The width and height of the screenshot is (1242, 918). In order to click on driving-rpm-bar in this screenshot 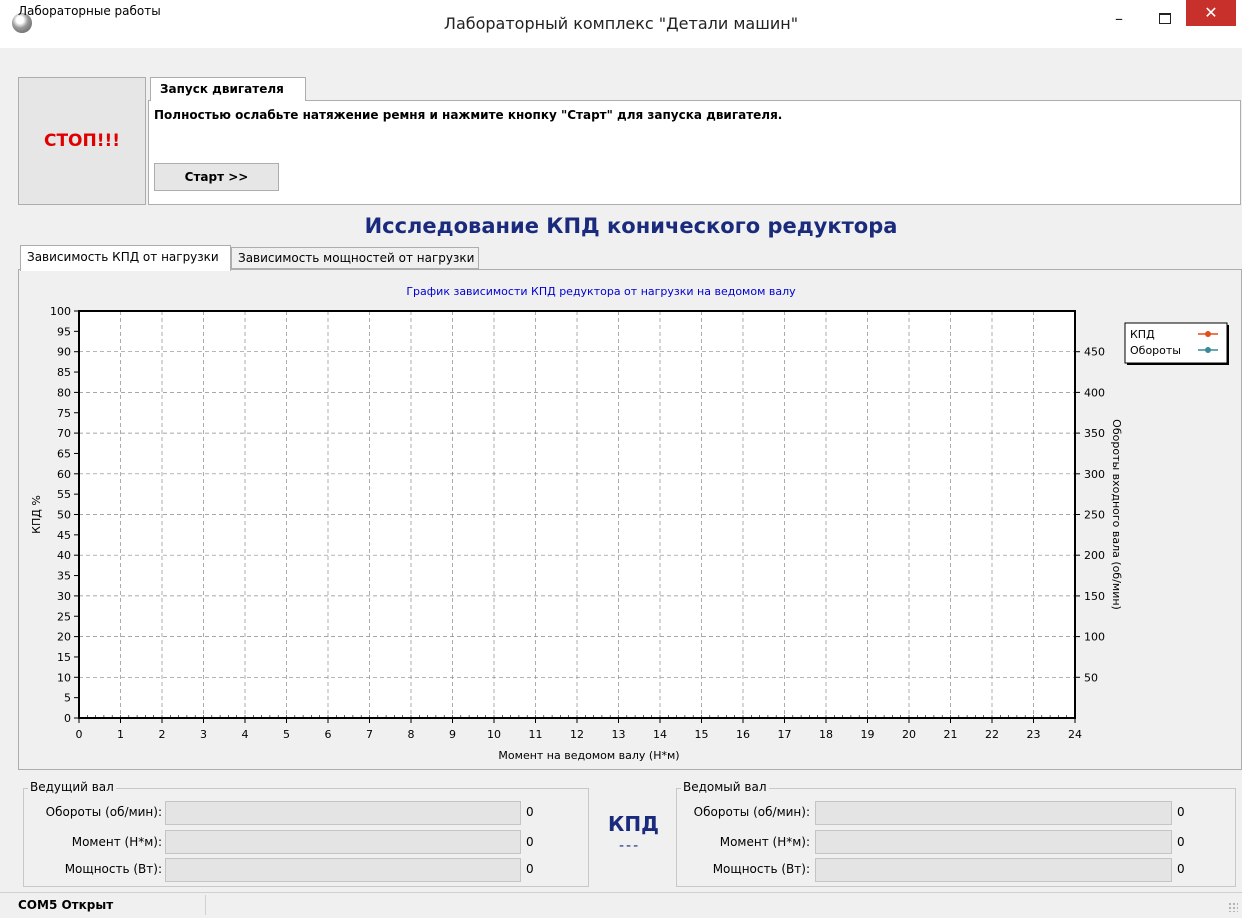, I will do `click(343, 813)`.